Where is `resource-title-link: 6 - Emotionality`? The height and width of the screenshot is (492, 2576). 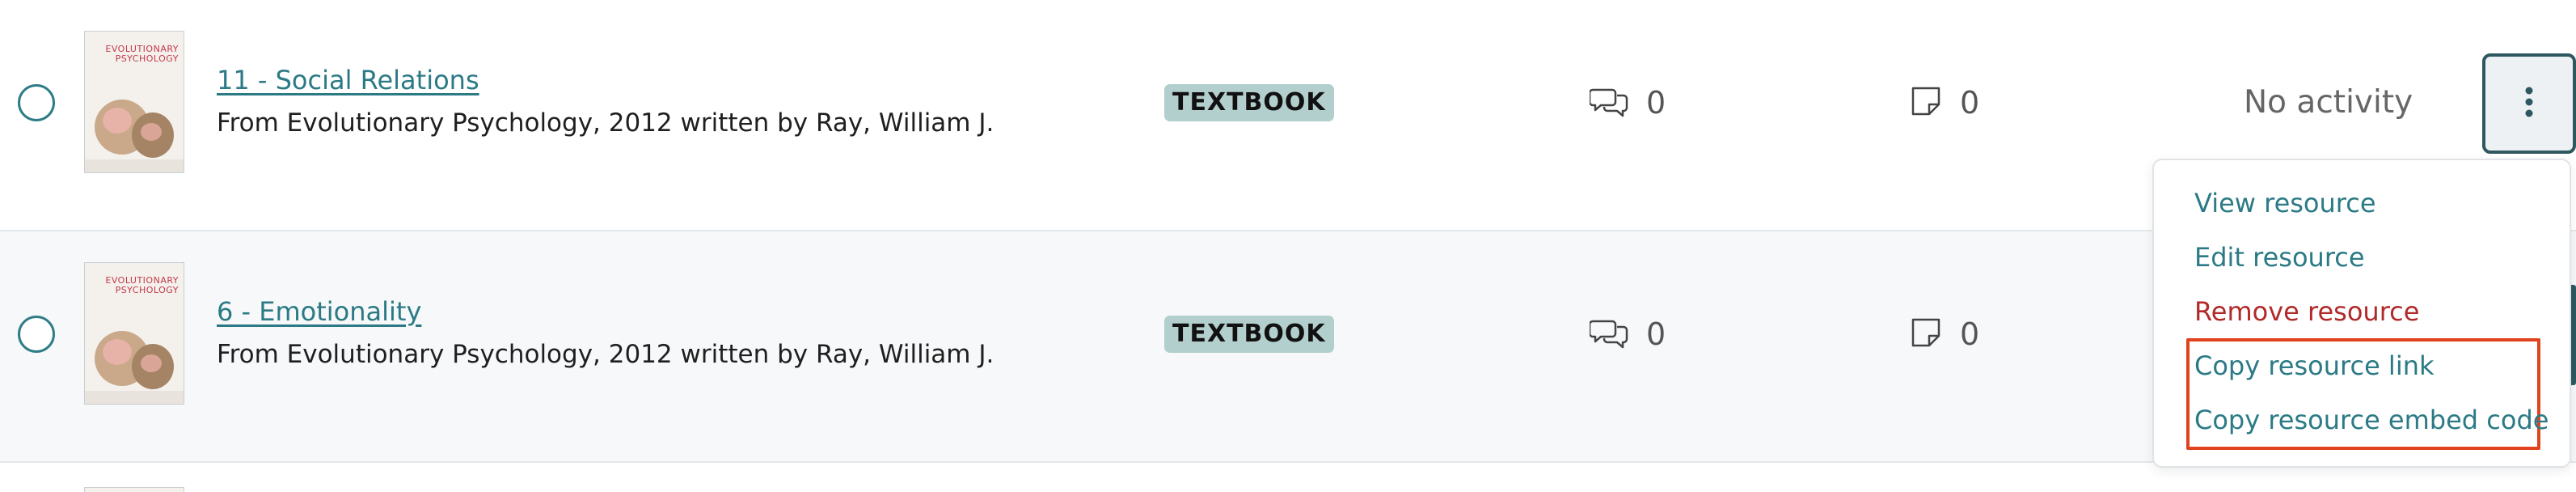
resource-title-link: 6 - Emotionality is located at coordinates (319, 311).